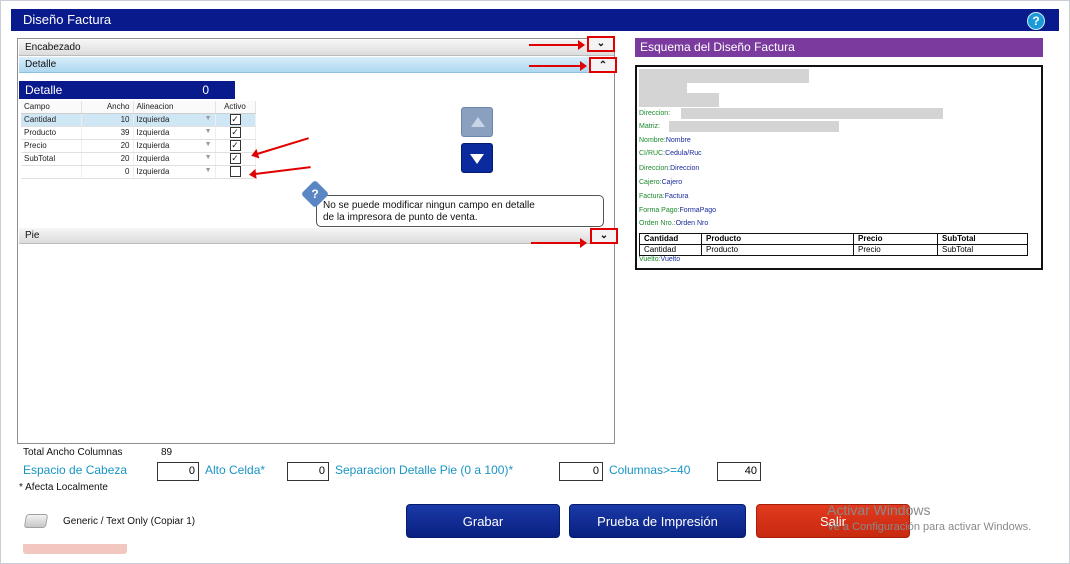 Image resolution: width=1070 pixels, height=564 pixels. What do you see at coordinates (316, 48) in the screenshot?
I see `section-encabezado: Encabezado` at bounding box center [316, 48].